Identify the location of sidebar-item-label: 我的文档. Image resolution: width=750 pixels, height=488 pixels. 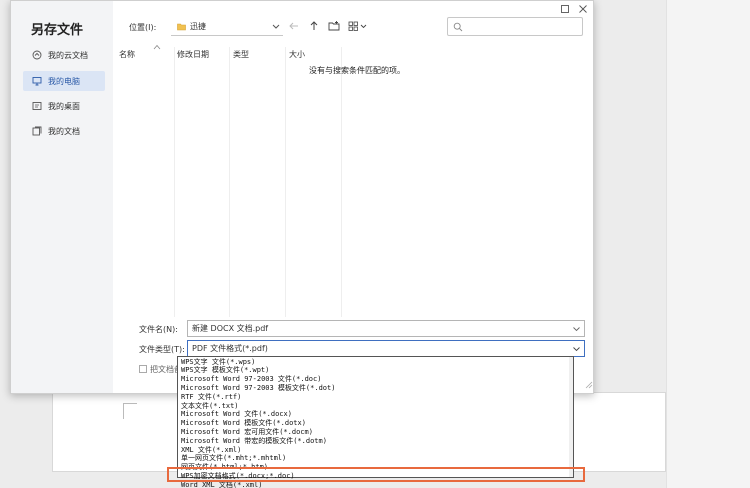
(64, 131).